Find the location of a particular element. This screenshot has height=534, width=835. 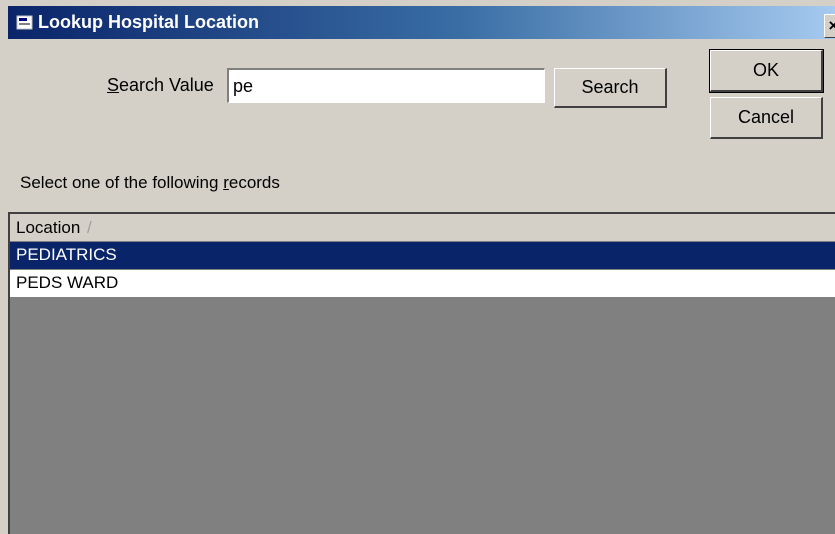

records-instruction: Select one of the following records is located at coordinates (150, 182).